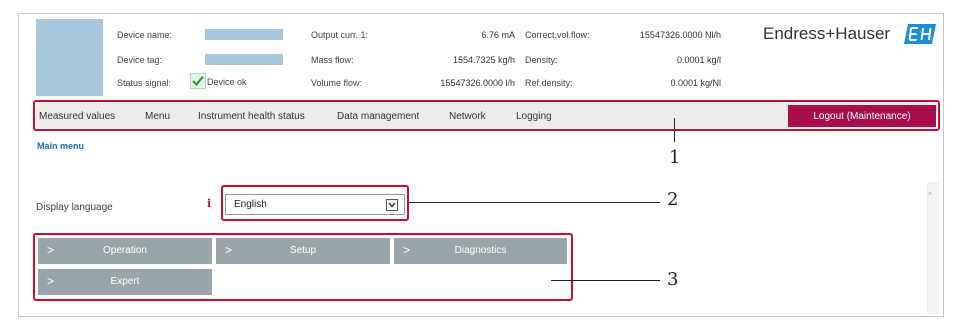 Image resolution: width=962 pixels, height=335 pixels. Describe the element at coordinates (303, 267) in the screenshot. I see `tiles-highlight` at that location.